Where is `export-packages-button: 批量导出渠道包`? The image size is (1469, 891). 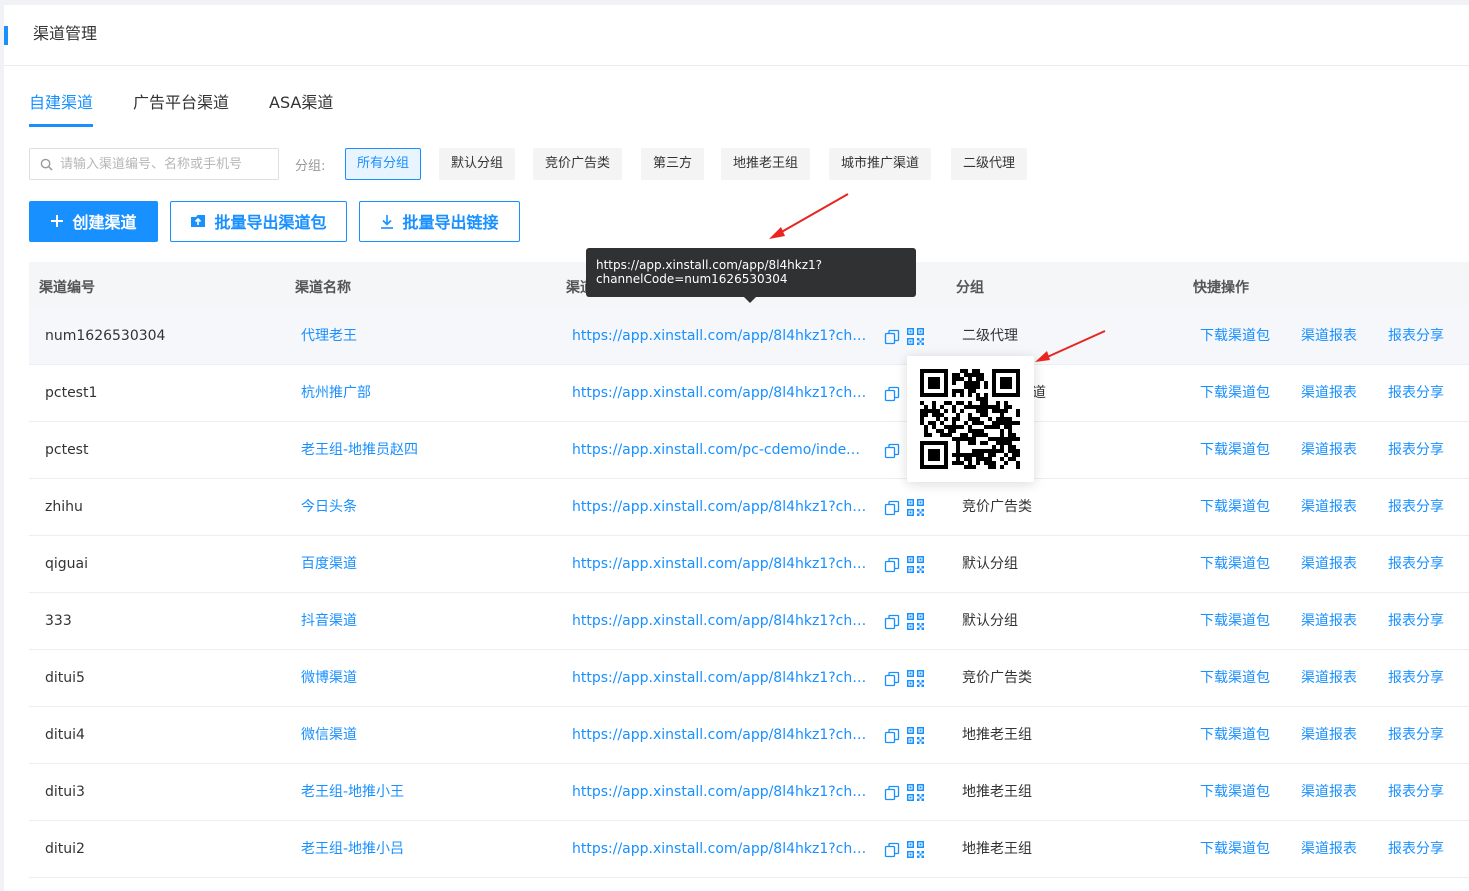
export-packages-button: 批量导出渠道包 is located at coordinates (258, 221).